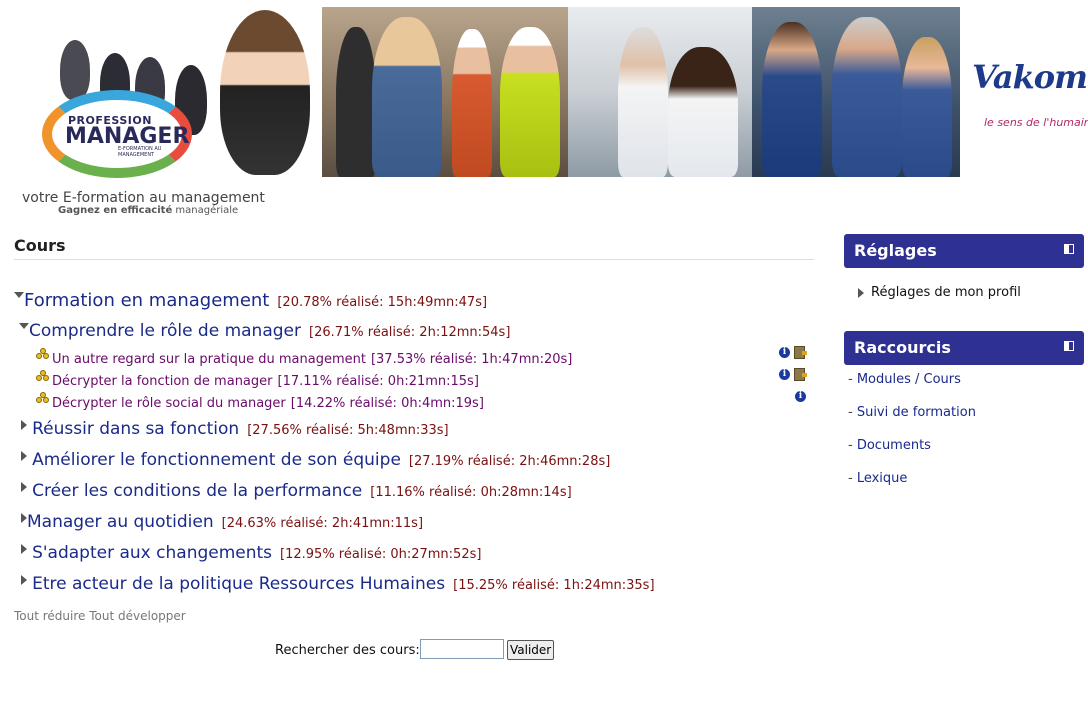 The image size is (1088, 703). I want to click on settings-item-label: Réglages de mon profil, so click(946, 292).